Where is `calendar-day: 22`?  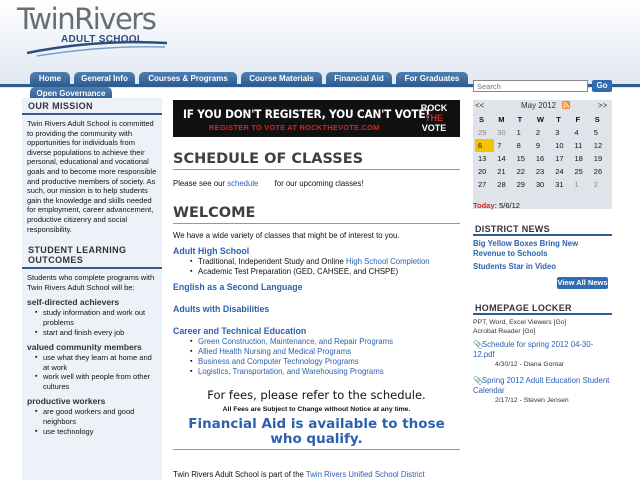 calendar-day: 22 is located at coordinates (523, 171).